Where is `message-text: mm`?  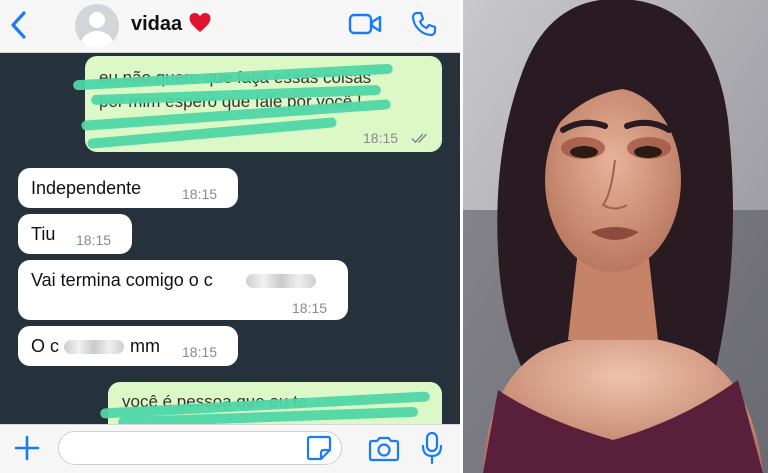 message-text: mm is located at coordinates (145, 346).